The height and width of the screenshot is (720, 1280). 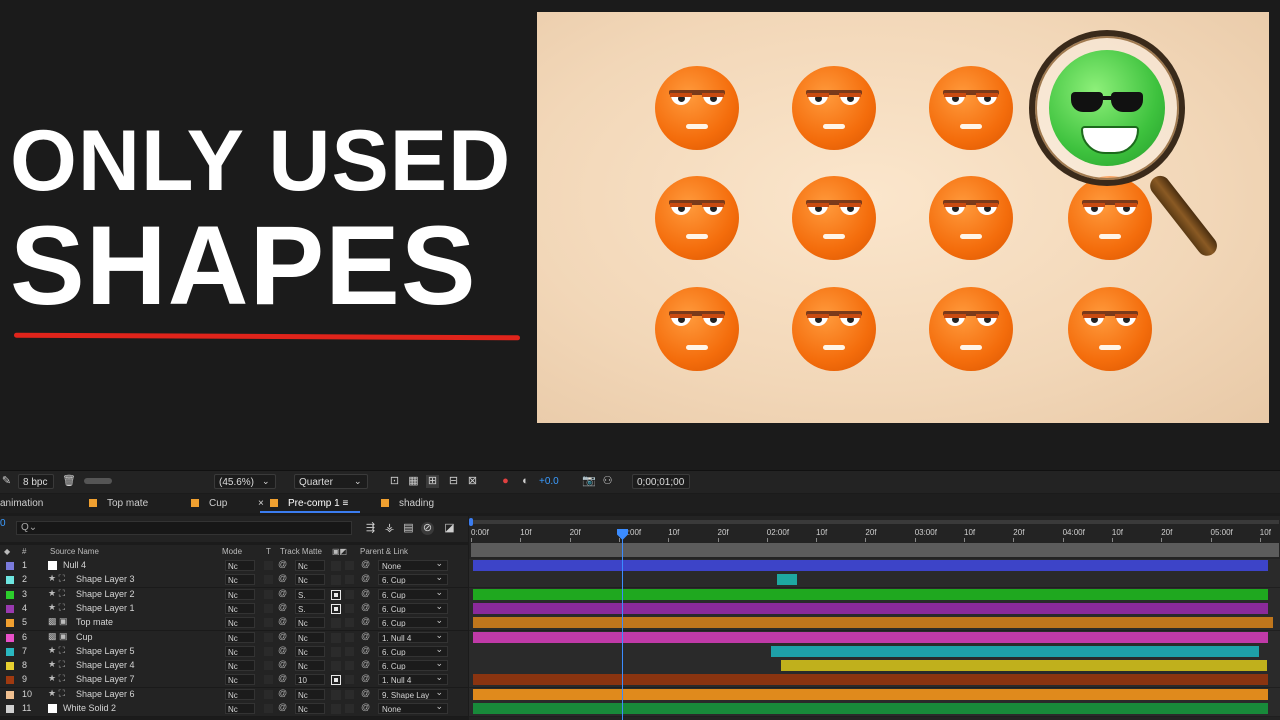 I want to click on layer-name: Shape Layer 7, so click(x=105, y=679).